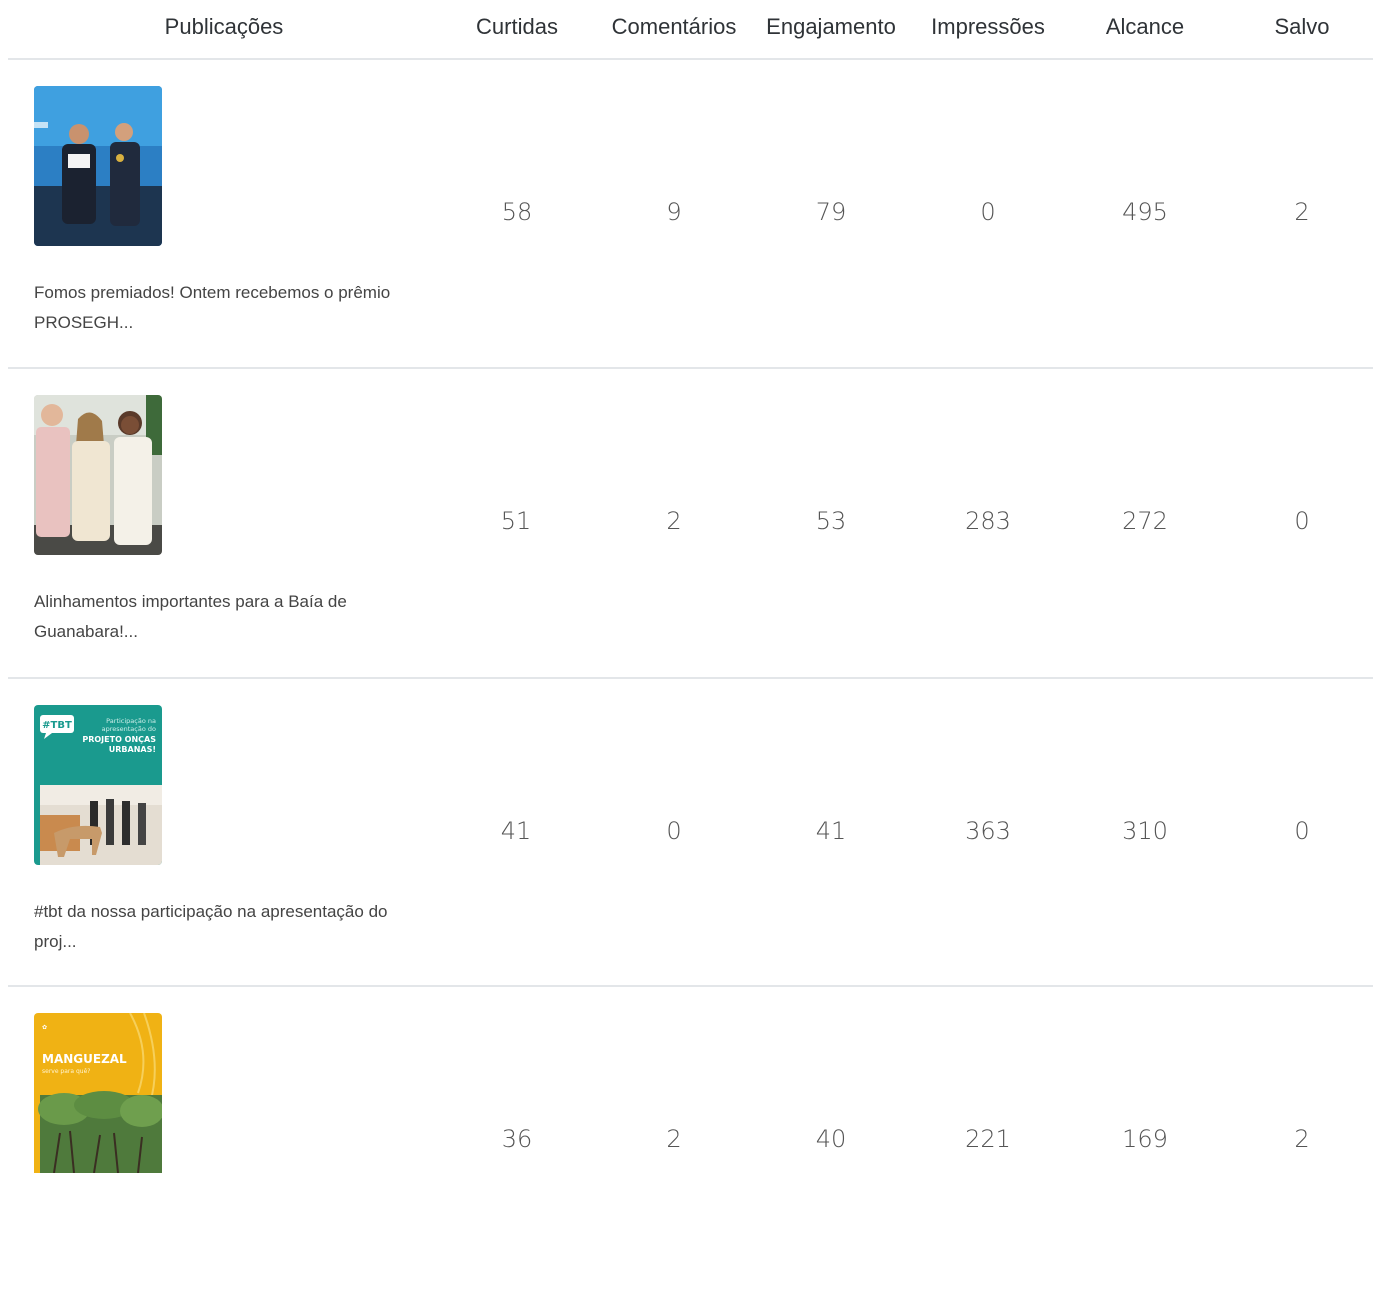 This screenshot has width=1373, height=1294. Describe the element at coordinates (674, 27) in the screenshot. I see `col-comentarios: Comentários` at that location.